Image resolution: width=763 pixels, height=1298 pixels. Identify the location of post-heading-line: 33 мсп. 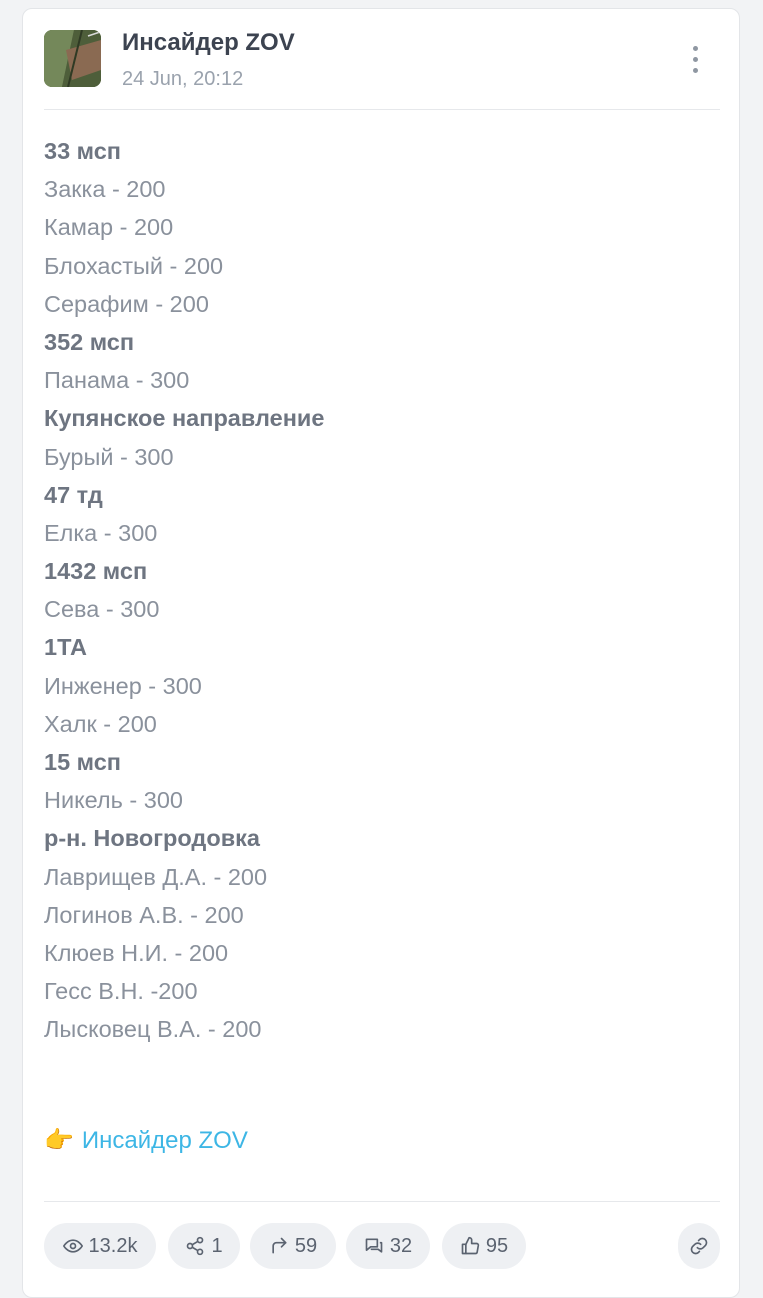
(83, 151).